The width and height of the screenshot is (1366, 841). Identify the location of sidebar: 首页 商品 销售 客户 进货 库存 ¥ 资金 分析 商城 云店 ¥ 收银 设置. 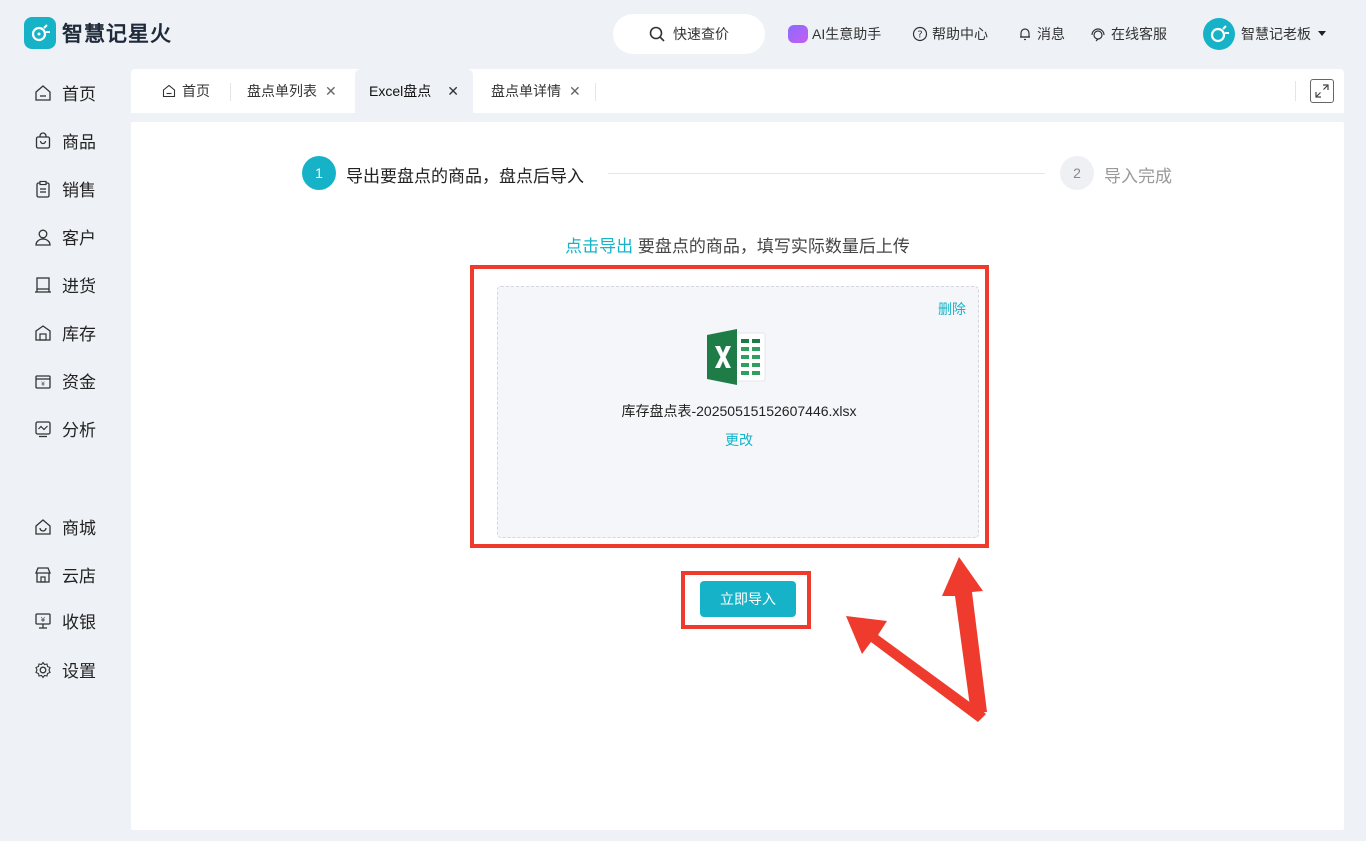
(65, 454).